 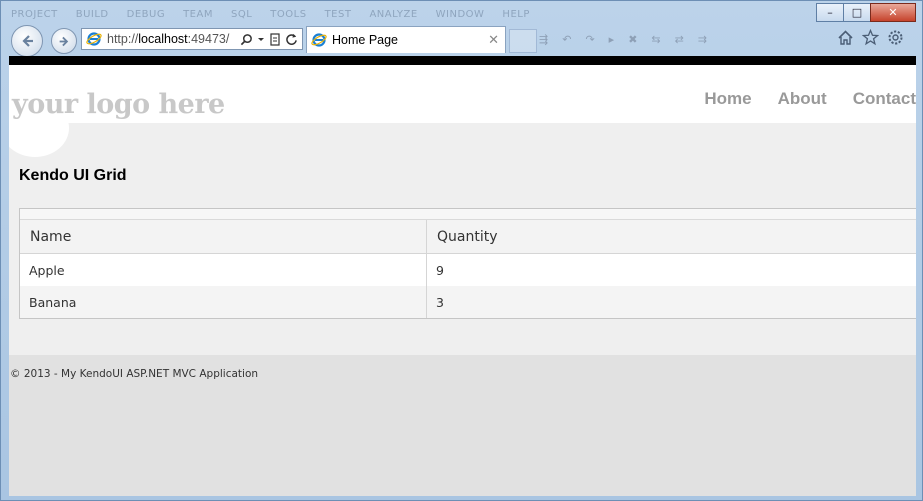 I want to click on maximize-button: □, so click(x=857, y=12).